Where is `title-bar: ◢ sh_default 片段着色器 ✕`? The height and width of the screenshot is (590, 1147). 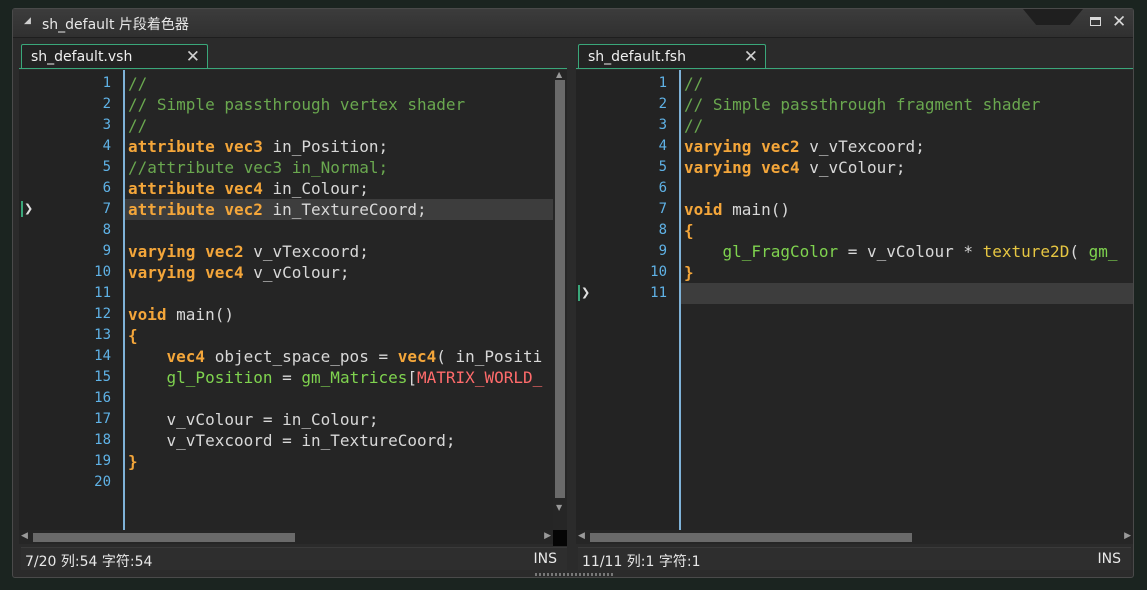
title-bar: ◢ sh_default 片段着色器 ✕ is located at coordinates (573, 23).